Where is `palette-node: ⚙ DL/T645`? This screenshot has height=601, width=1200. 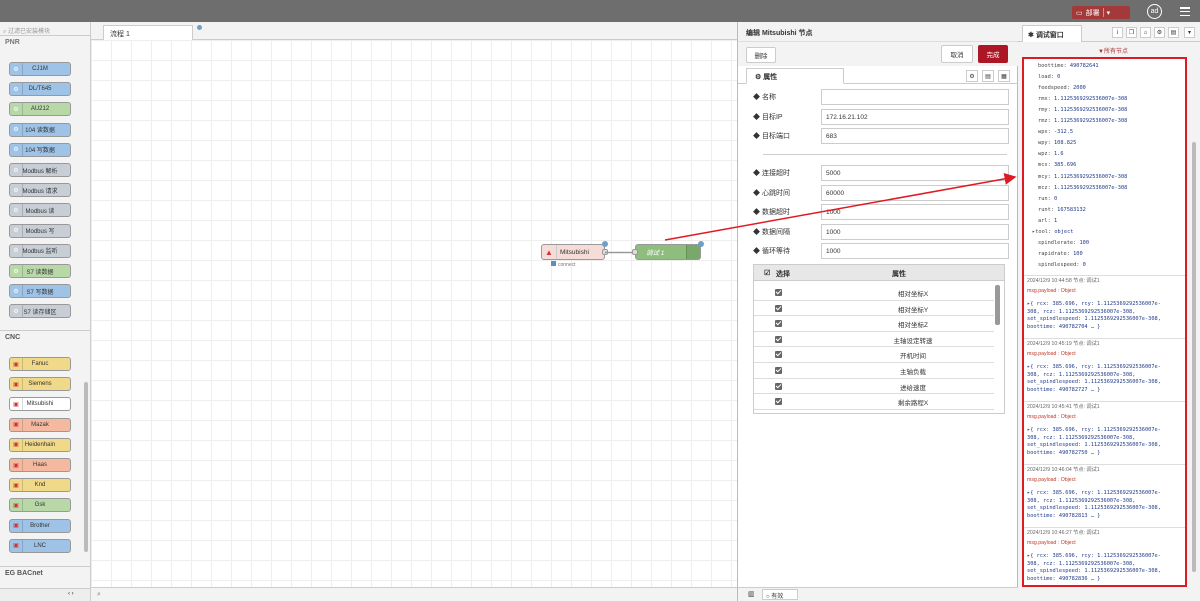
palette-node: ⚙ DL/T645 is located at coordinates (40, 89).